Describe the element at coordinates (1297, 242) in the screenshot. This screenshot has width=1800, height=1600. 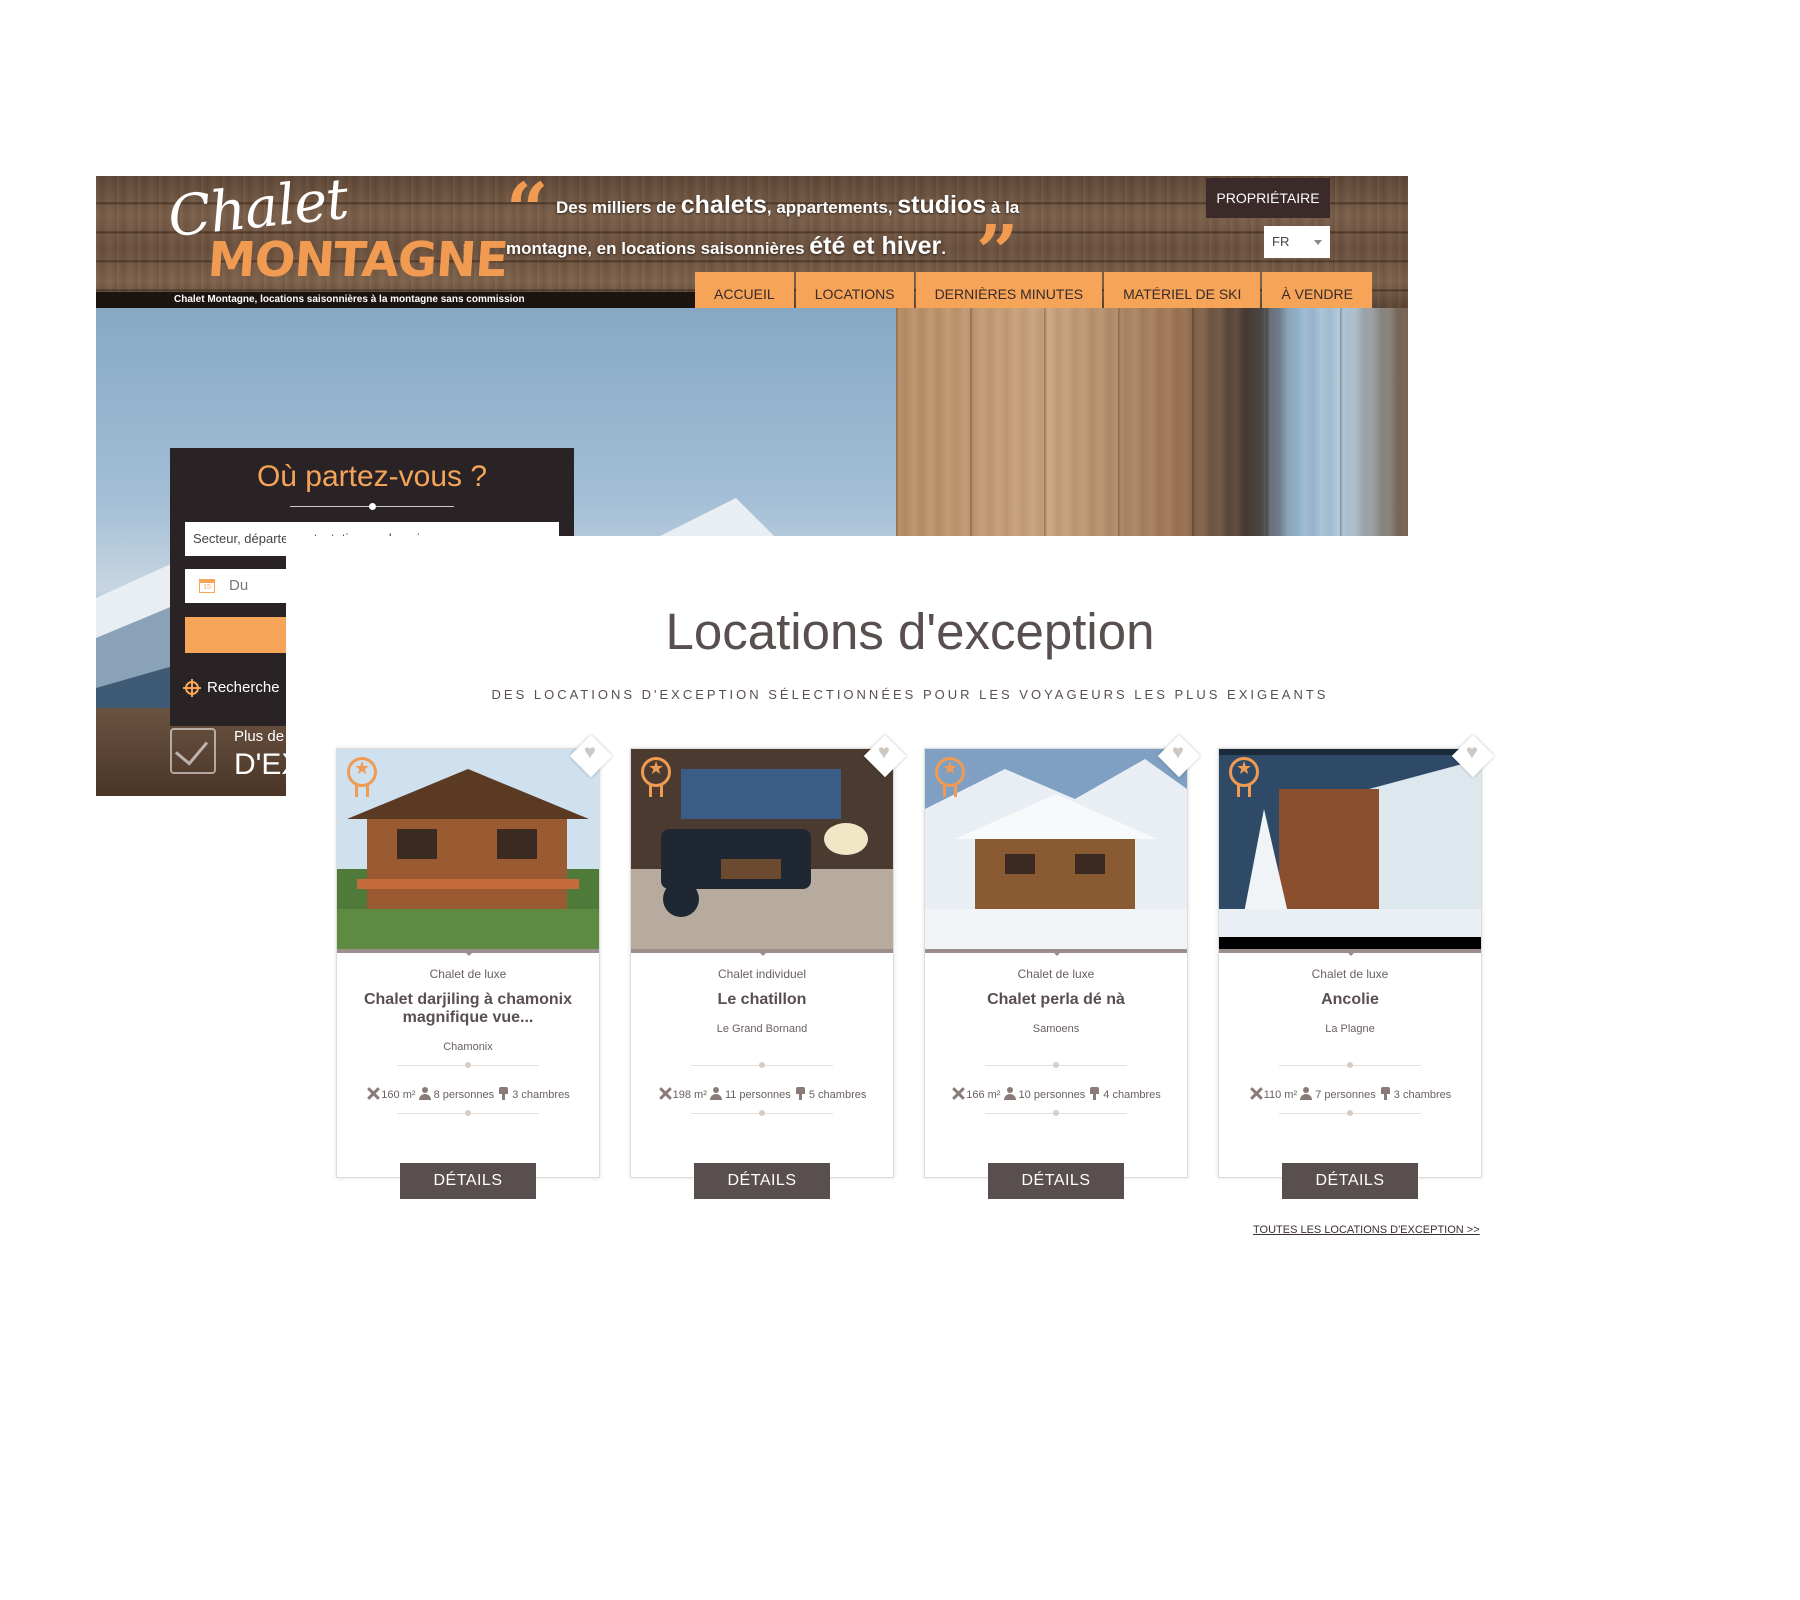
I see `language-select: FR` at that location.